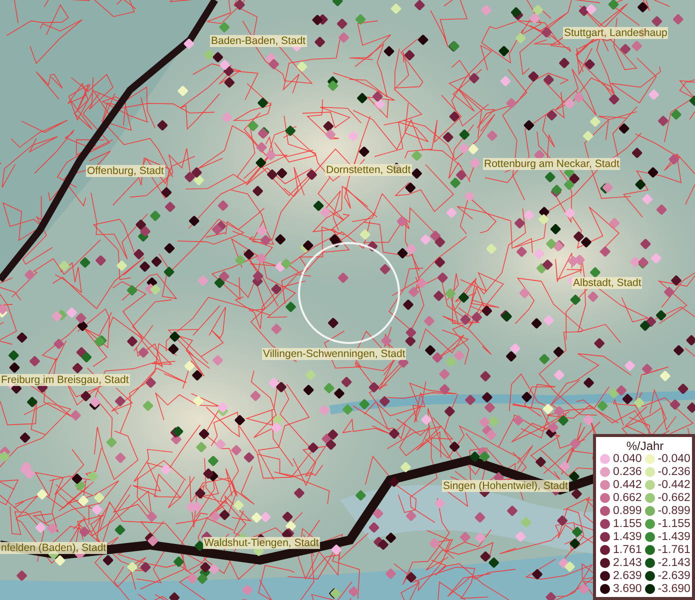 This screenshot has height=600, width=695. Describe the element at coordinates (349, 293) in the screenshot. I see `selection-circle` at that location.